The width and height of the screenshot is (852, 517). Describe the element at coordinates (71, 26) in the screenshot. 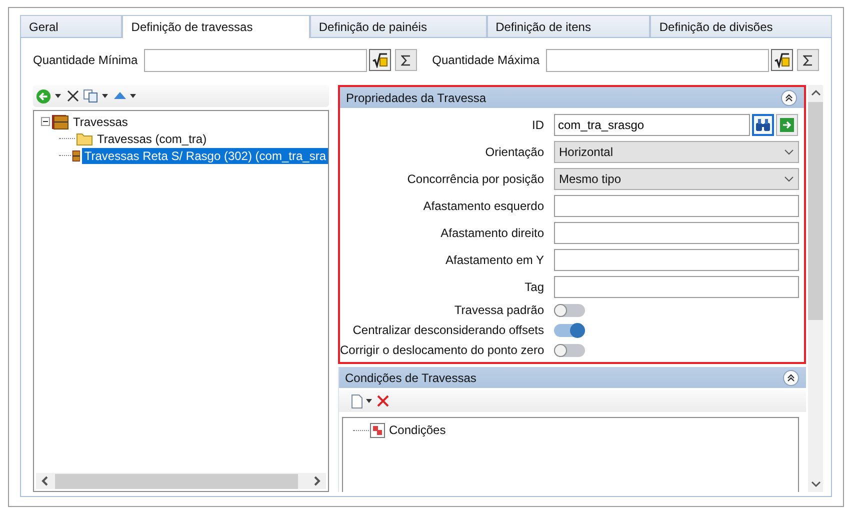

I see `tab: Geral` at that location.